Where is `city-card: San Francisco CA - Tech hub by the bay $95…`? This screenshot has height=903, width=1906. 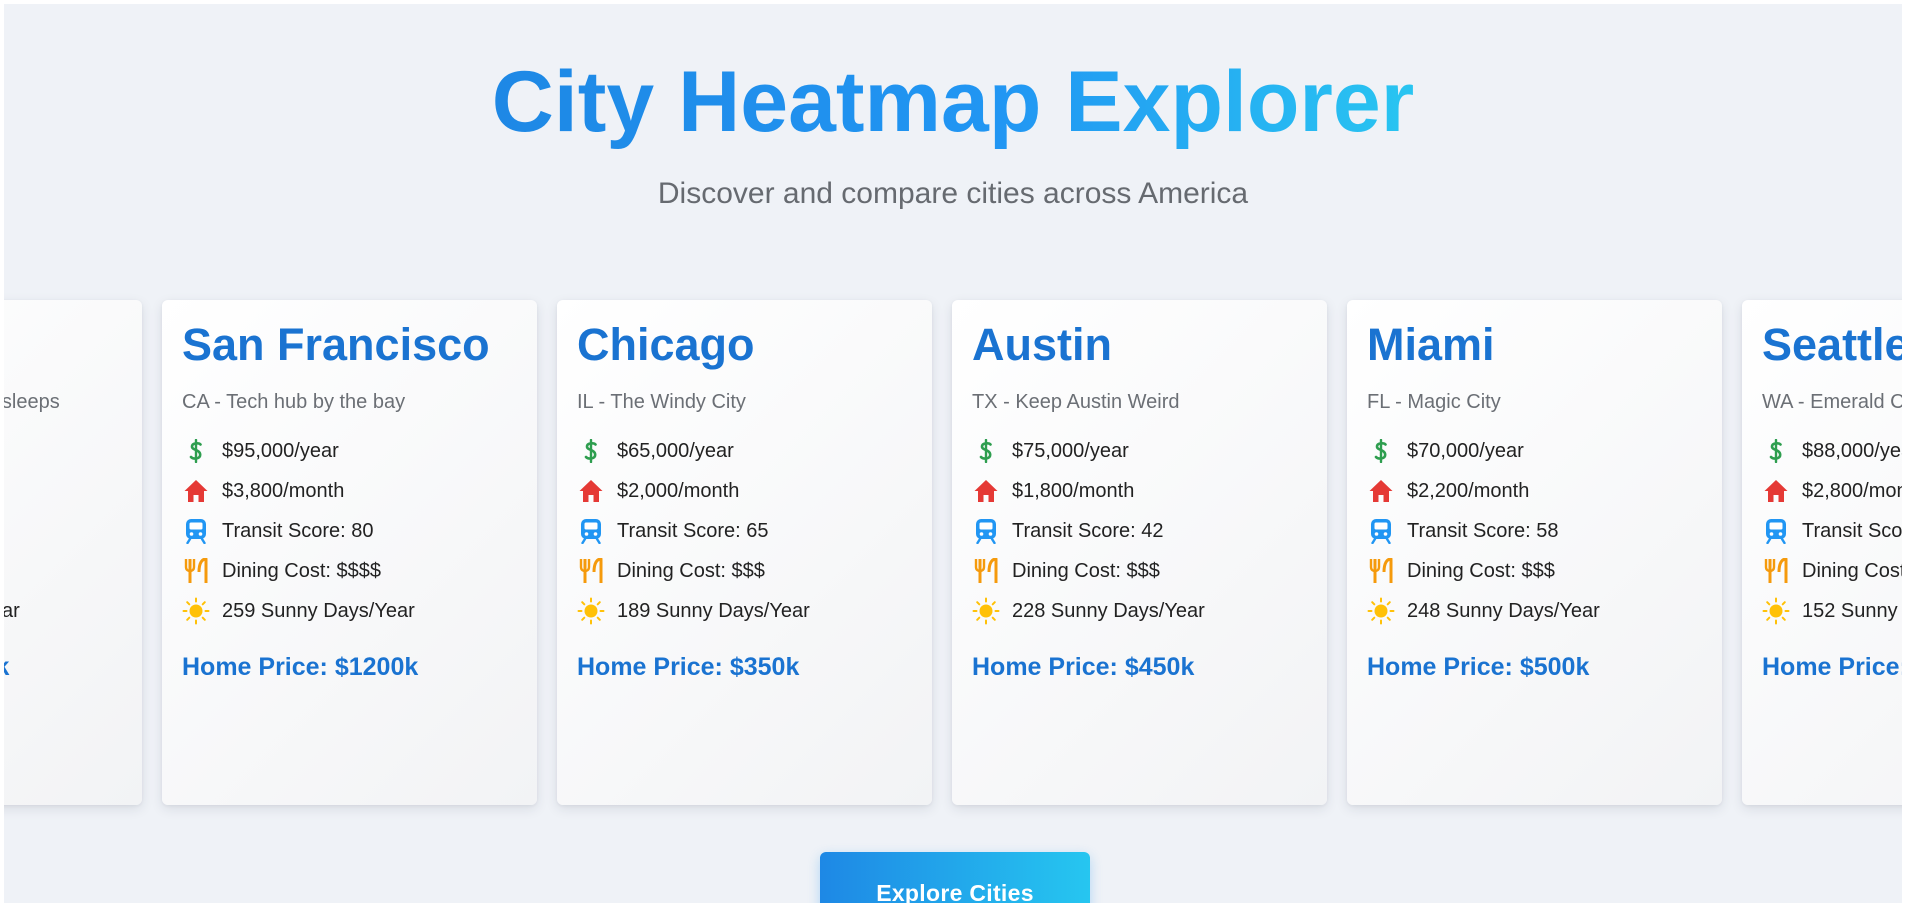 city-card: San Francisco CA - Tech hub by the bay $95… is located at coordinates (349, 552).